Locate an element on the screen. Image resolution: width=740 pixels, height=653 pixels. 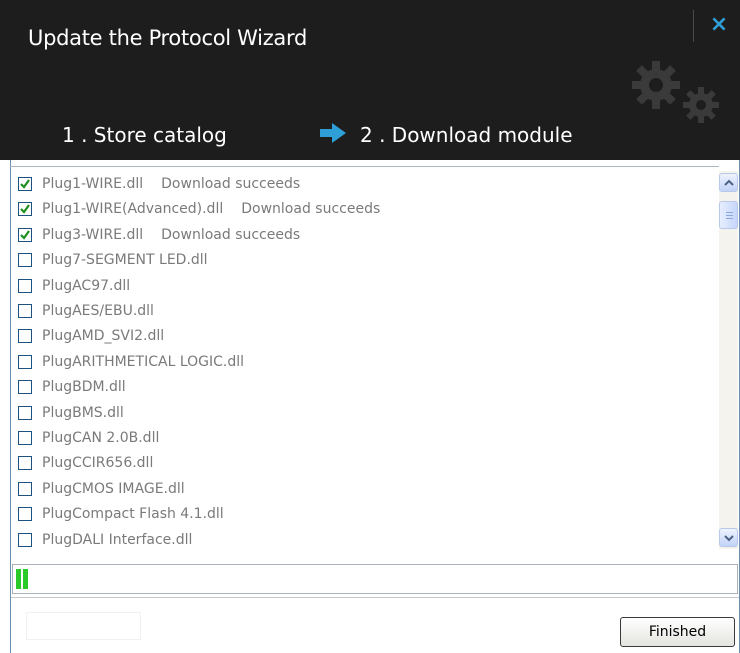
step-store-catalog: 1 . Store catalog is located at coordinates (144, 135).